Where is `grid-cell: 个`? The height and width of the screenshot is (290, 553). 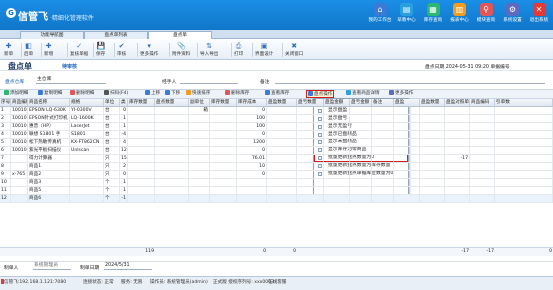 grid-cell: 个 is located at coordinates (112, 199).